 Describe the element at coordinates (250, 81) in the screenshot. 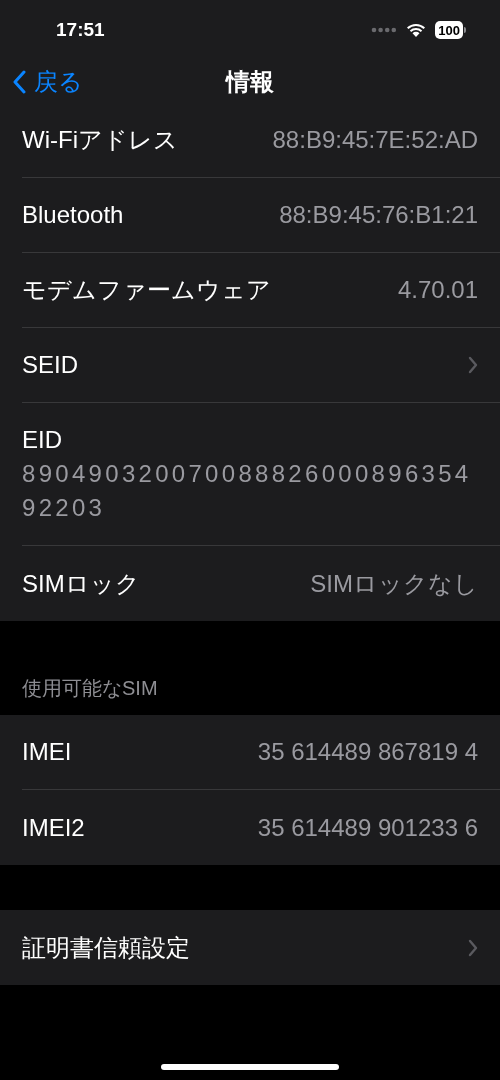

I see `page-title: 情報` at that location.